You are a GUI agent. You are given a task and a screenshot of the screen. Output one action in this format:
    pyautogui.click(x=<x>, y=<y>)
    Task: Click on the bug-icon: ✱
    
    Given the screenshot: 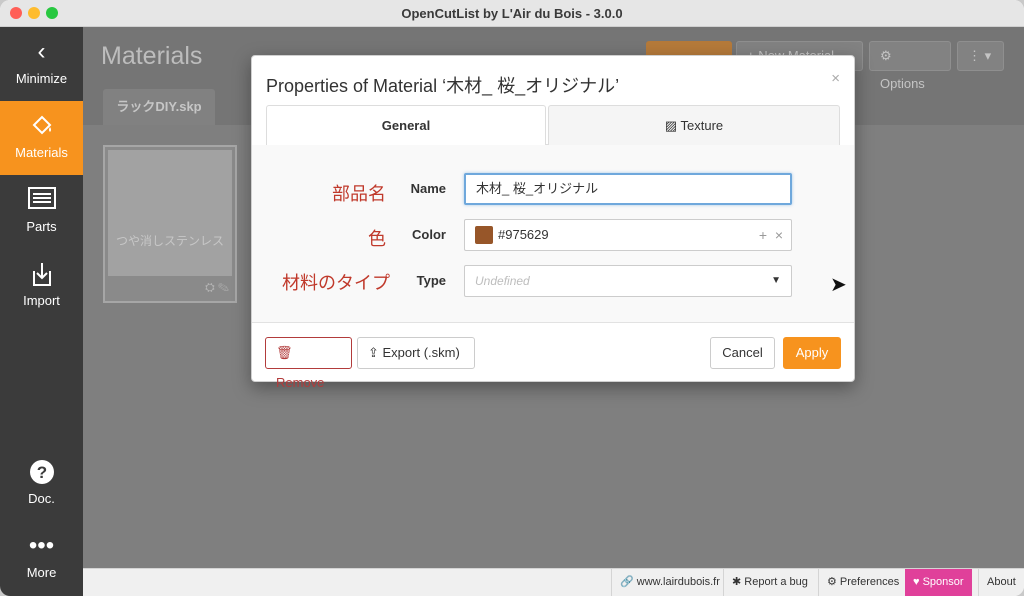 What is the action you would take?
    pyautogui.click(x=738, y=582)
    